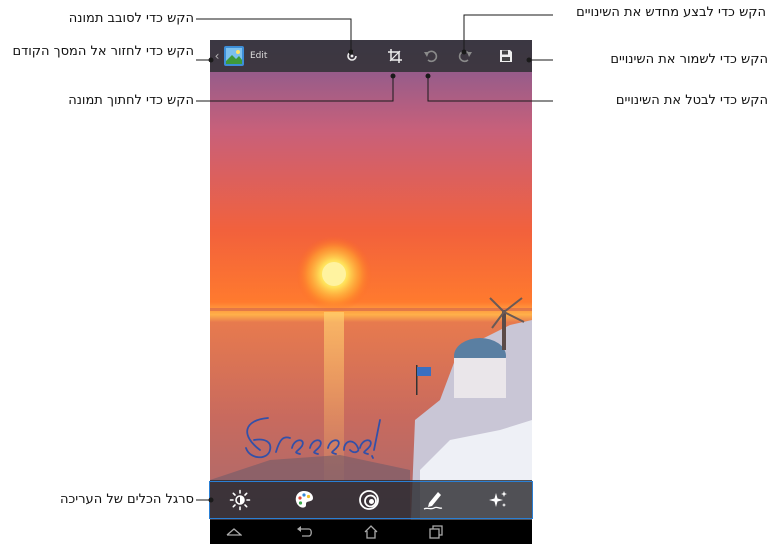 The width and height of the screenshot is (776, 544). What do you see at coordinates (126, 499) in the screenshot?
I see `annotation-toolbar: סרגל הכלים של העריכה` at bounding box center [126, 499].